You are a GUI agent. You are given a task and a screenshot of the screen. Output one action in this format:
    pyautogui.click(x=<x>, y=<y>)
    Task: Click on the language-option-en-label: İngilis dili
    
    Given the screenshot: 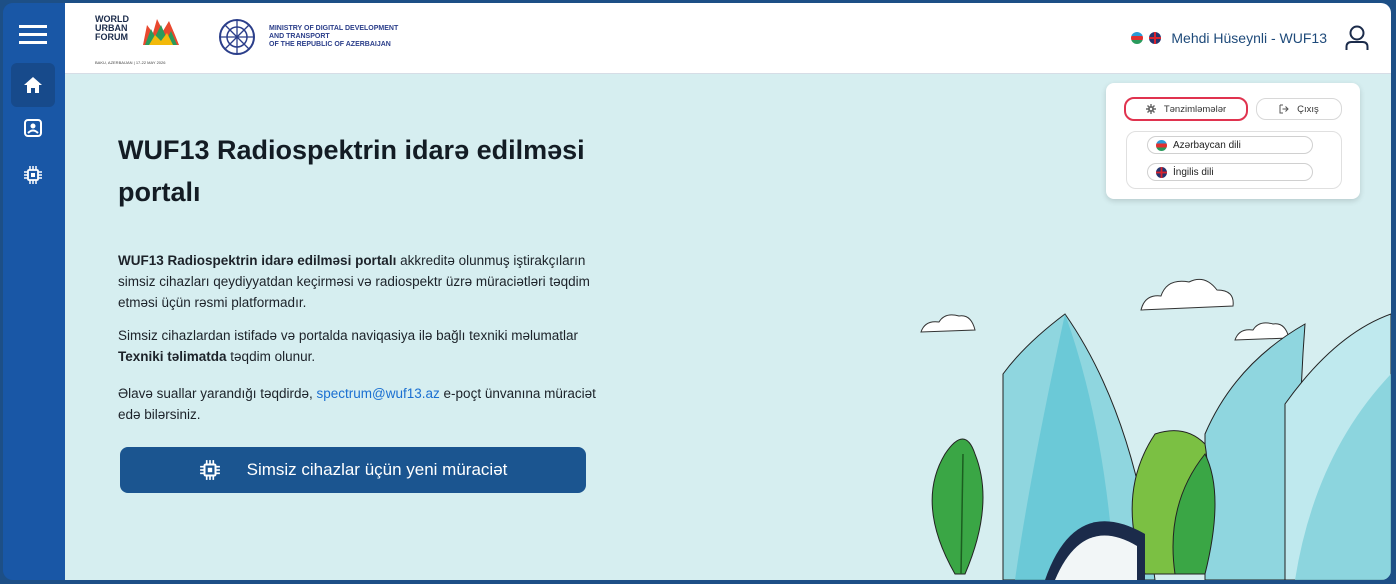 What is the action you would take?
    pyautogui.click(x=1193, y=172)
    